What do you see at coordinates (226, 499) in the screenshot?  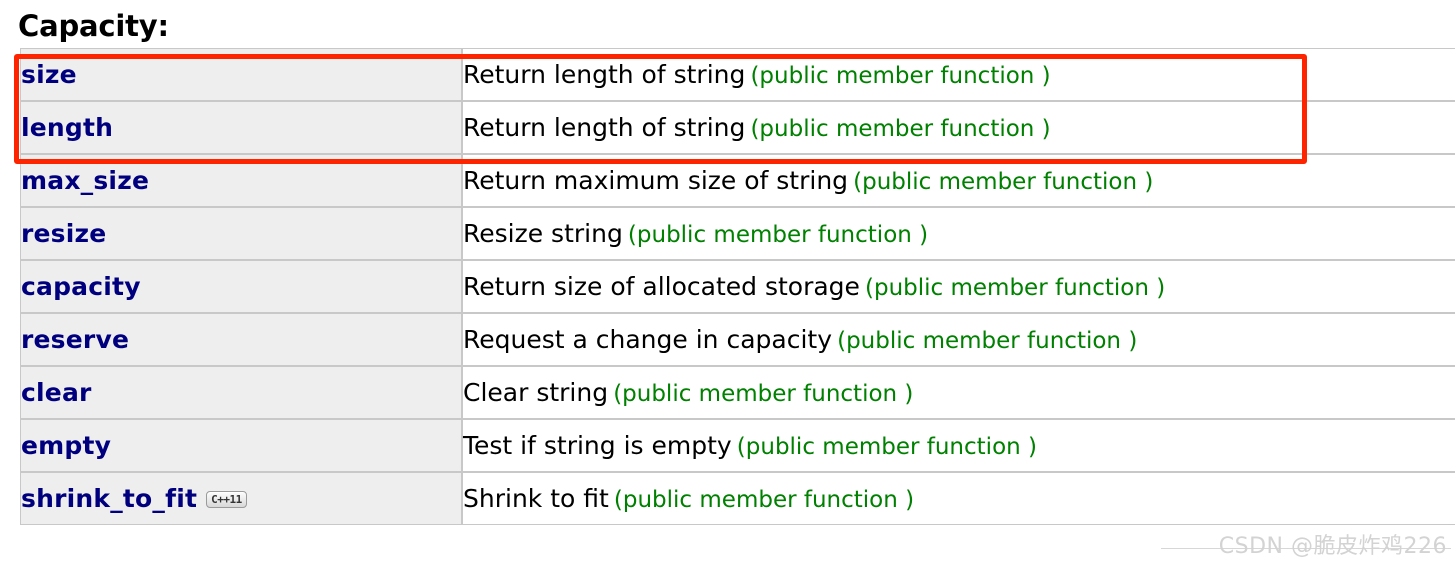 I see `cpp11-badge-icon: C++11` at bounding box center [226, 499].